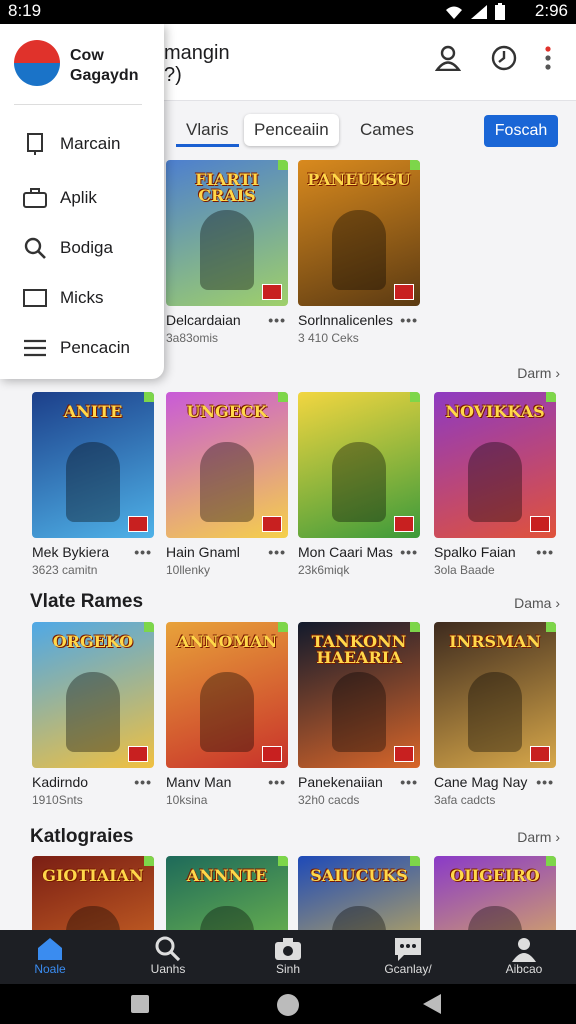  Describe the element at coordinates (104, 65) in the screenshot. I see `brand-name: Cow Gagaydn` at that location.